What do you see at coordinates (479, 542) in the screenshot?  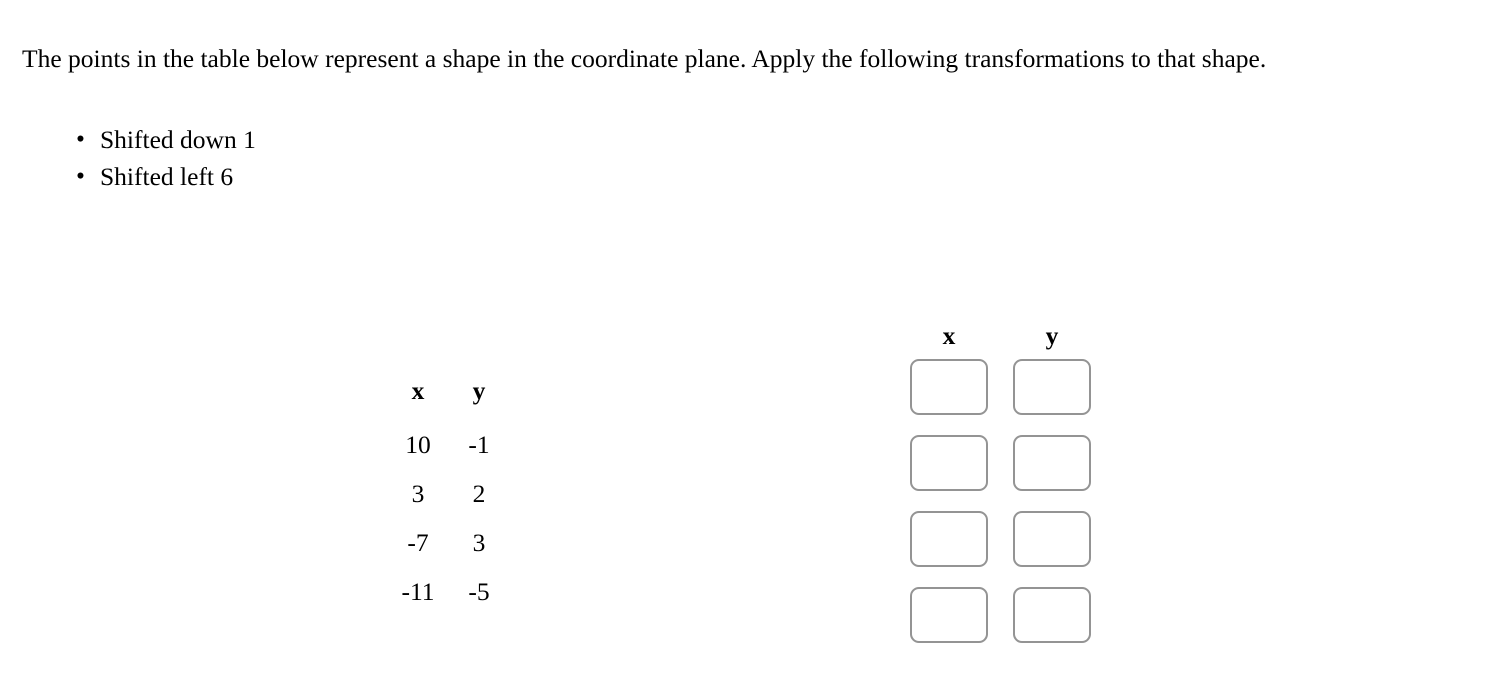 I see `source-cell-y: 3` at bounding box center [479, 542].